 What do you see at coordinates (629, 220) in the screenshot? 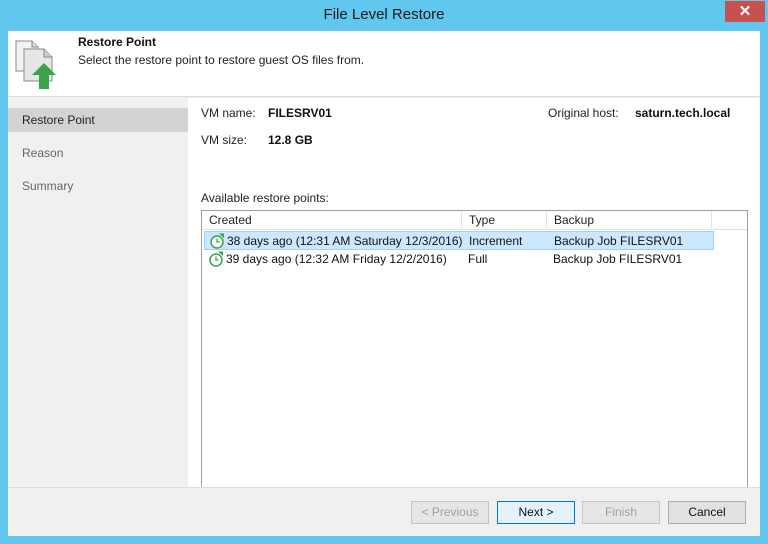
I see `column-backup: Backup` at bounding box center [629, 220].